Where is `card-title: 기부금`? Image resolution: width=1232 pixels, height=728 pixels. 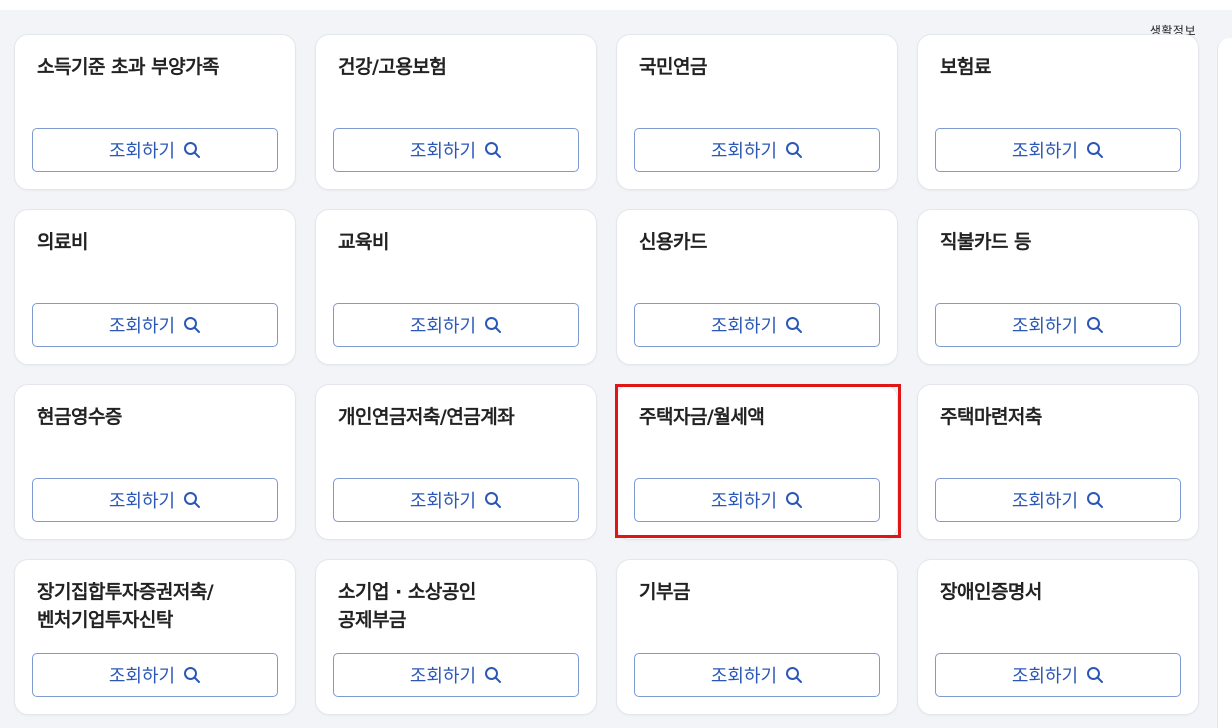 card-title: 기부금 is located at coordinates (664, 592).